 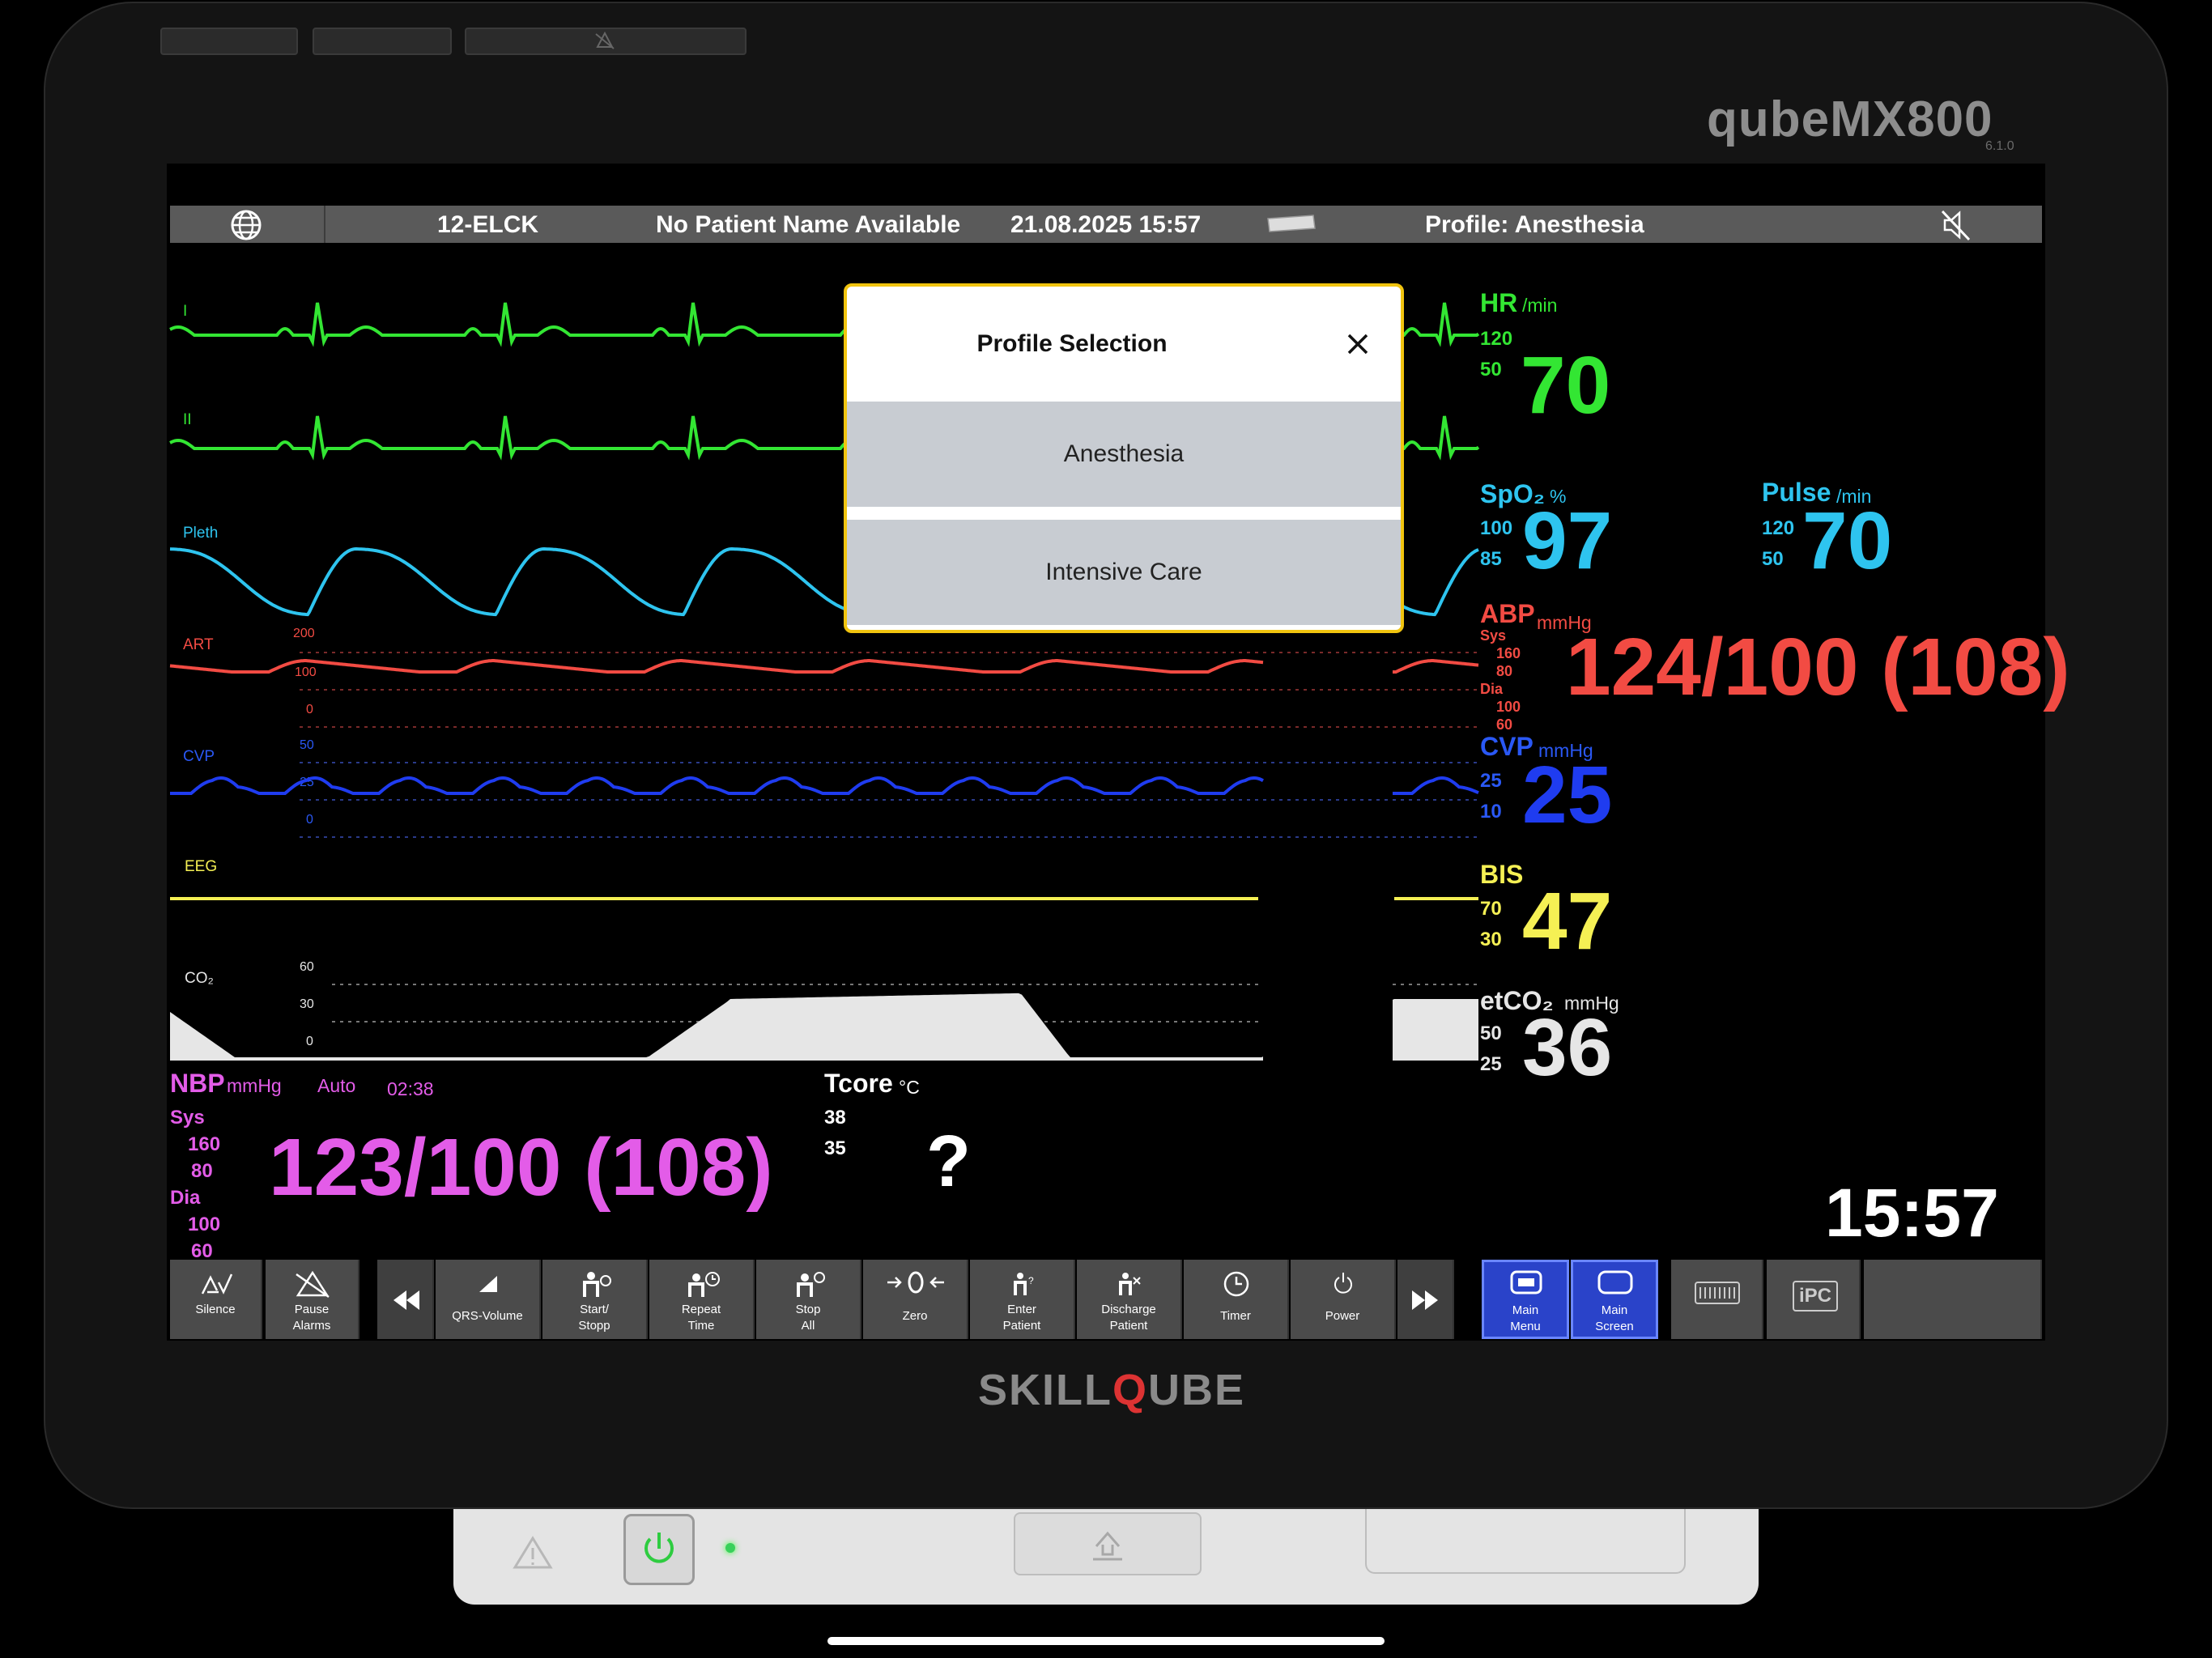 What do you see at coordinates (217, 1284) in the screenshot?
I see `silence-icon` at bounding box center [217, 1284].